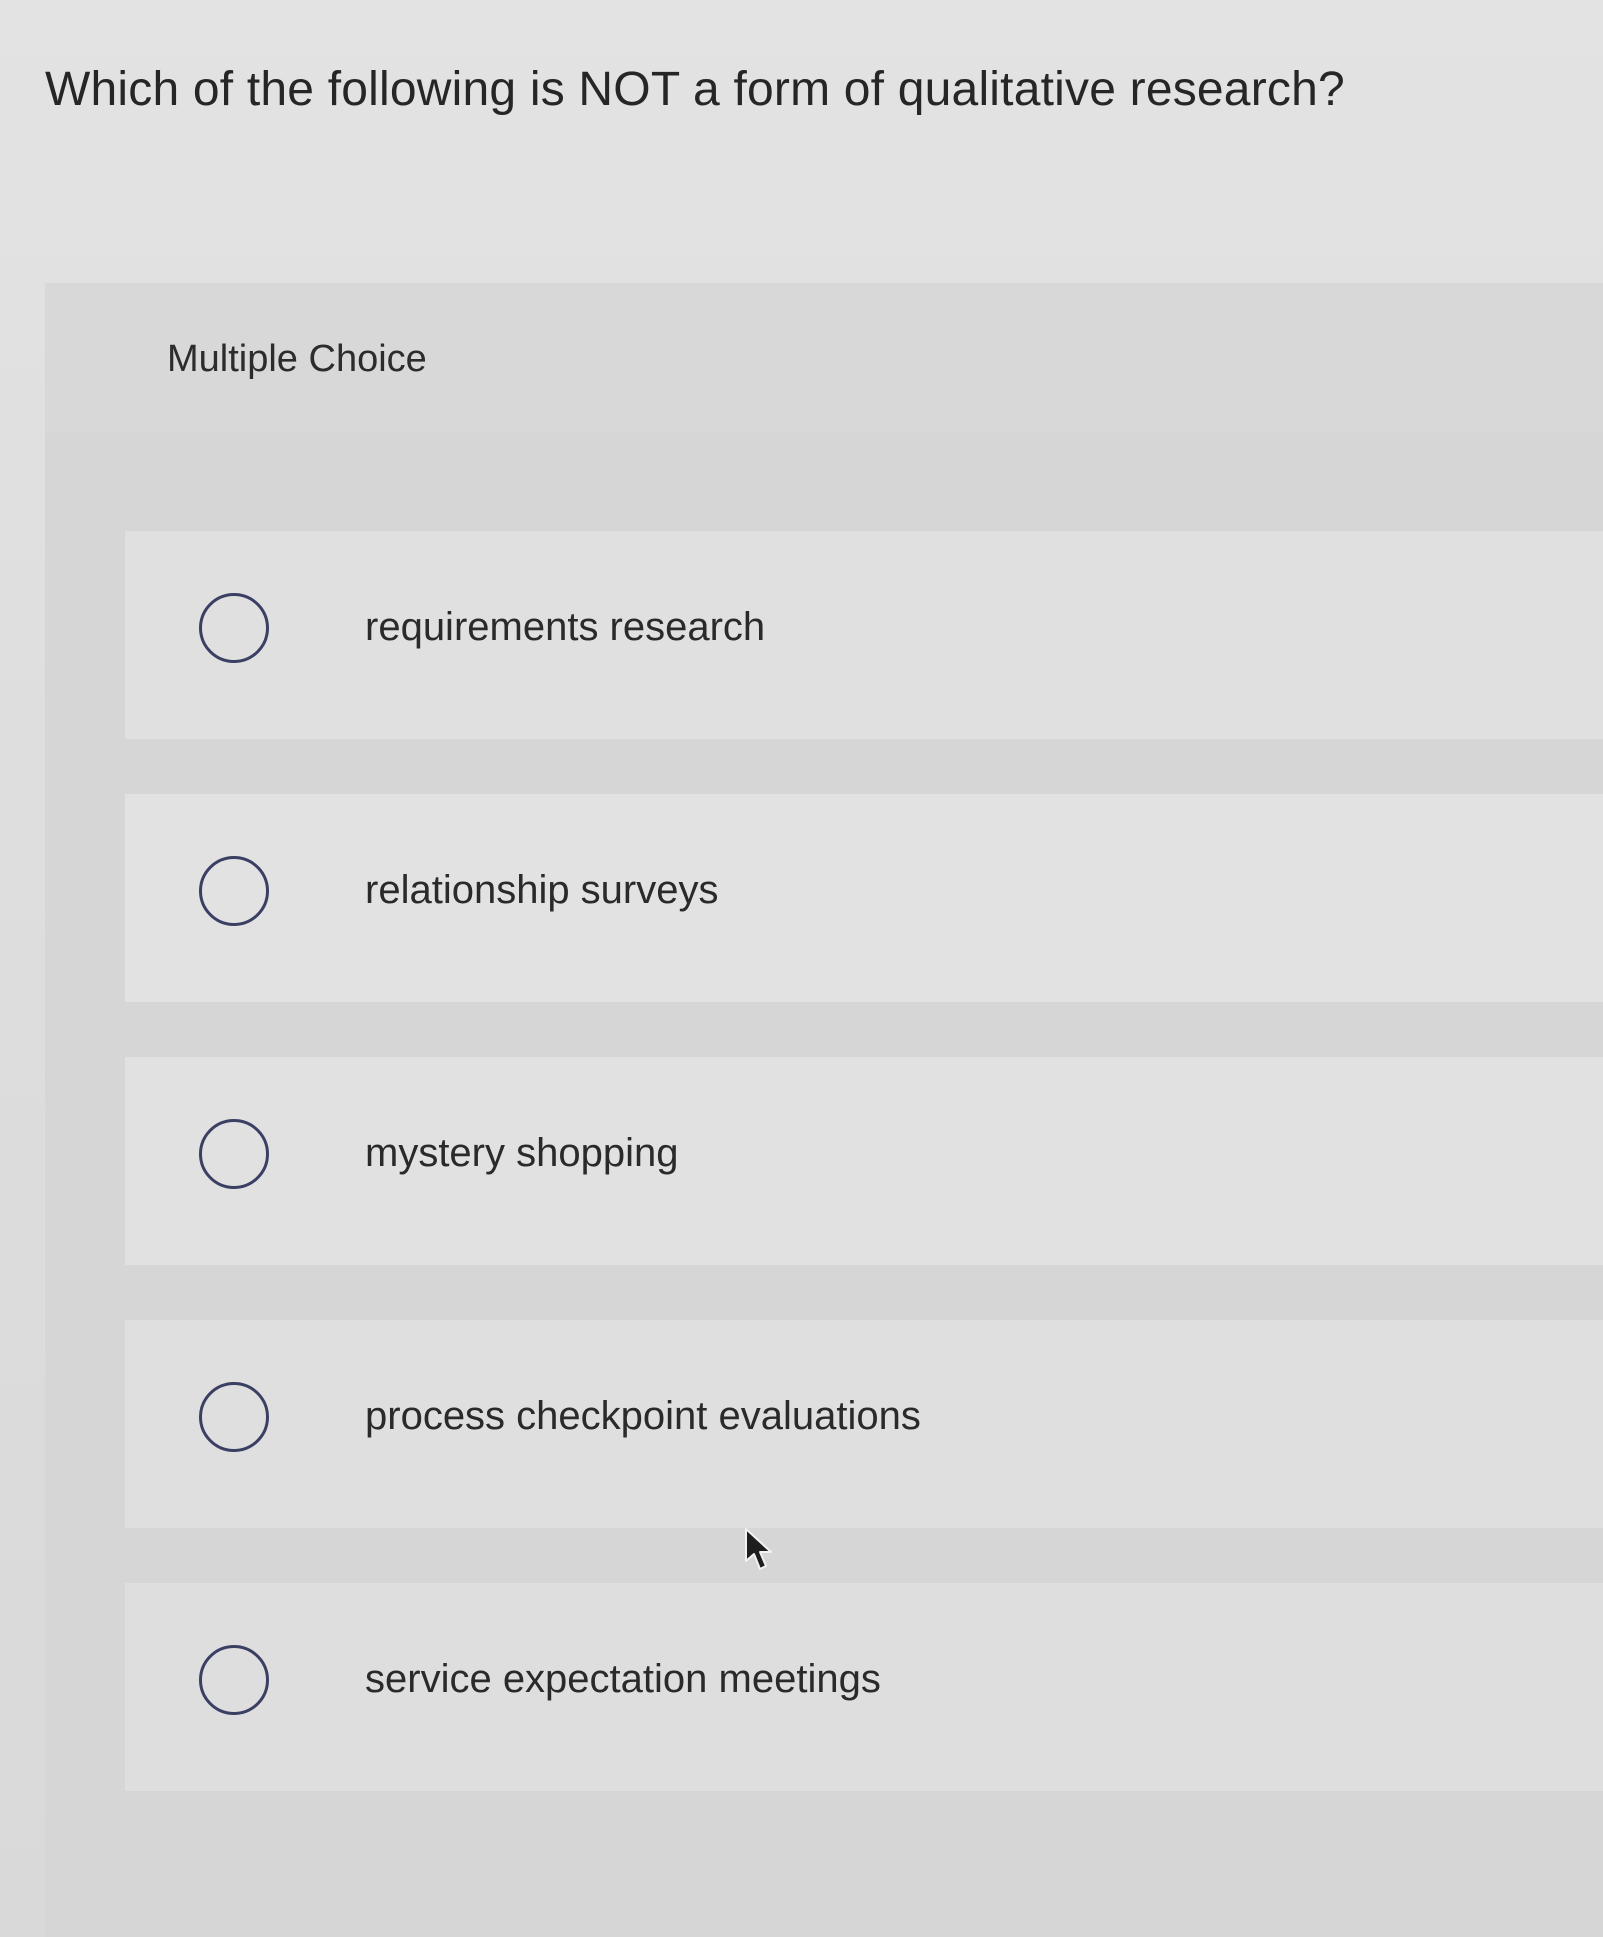 This screenshot has height=1937, width=1603. Describe the element at coordinates (824, 358) in the screenshot. I see `card-header: Multiple Choice` at that location.